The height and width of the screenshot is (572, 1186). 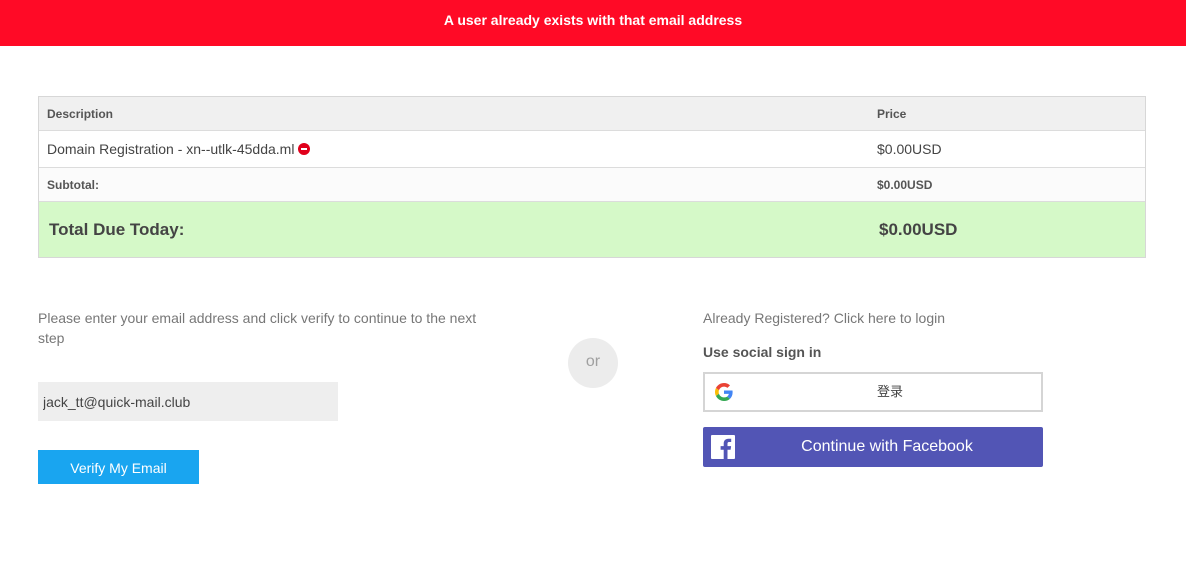 What do you see at coordinates (80, 113) in the screenshot?
I see `header-description: Description` at bounding box center [80, 113].